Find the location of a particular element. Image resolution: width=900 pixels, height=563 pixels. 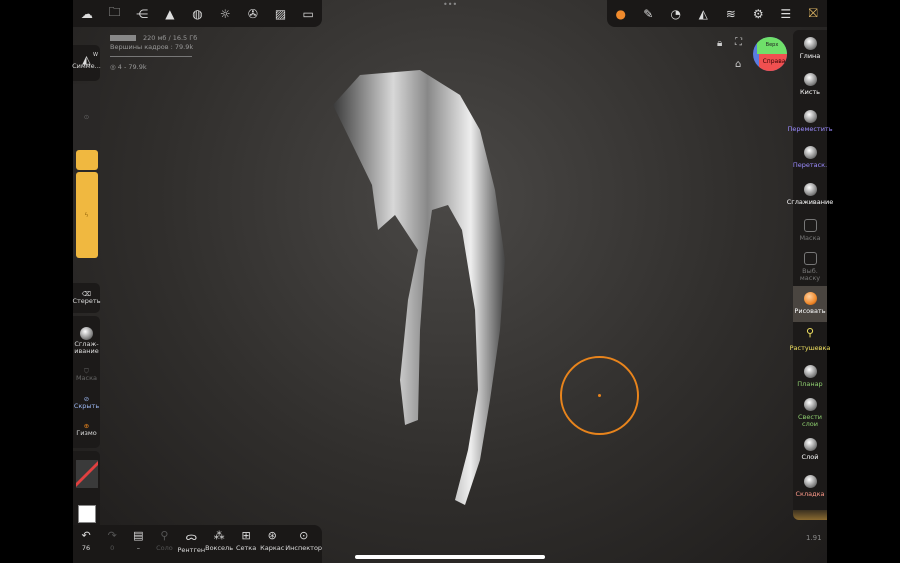

tool-smooth: Сглаживание is located at coordinates (810, 194).